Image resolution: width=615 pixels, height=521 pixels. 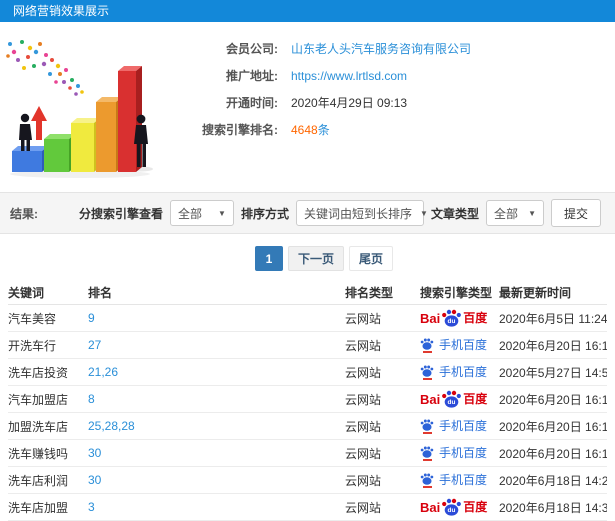 What do you see at coordinates (38, 507) in the screenshot?
I see `keyword-cell: 洗车店加盟` at bounding box center [38, 507].